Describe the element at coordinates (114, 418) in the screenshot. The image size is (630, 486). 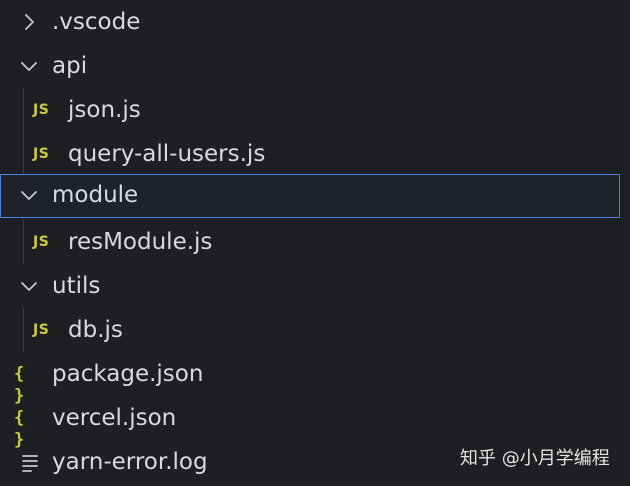
I see `tree-item-label: vercel.json` at that location.